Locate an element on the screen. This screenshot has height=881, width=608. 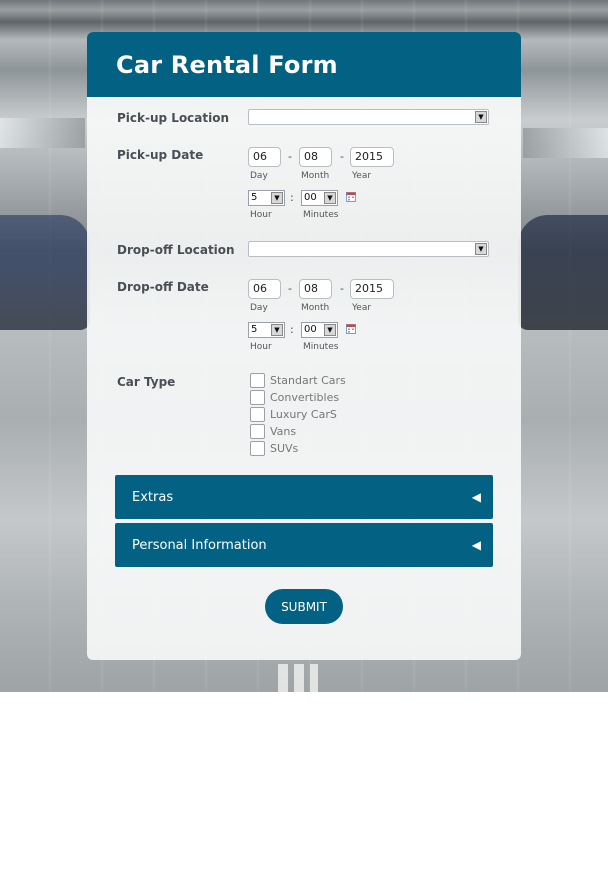
lane-marking is located at coordinates (298, 678).